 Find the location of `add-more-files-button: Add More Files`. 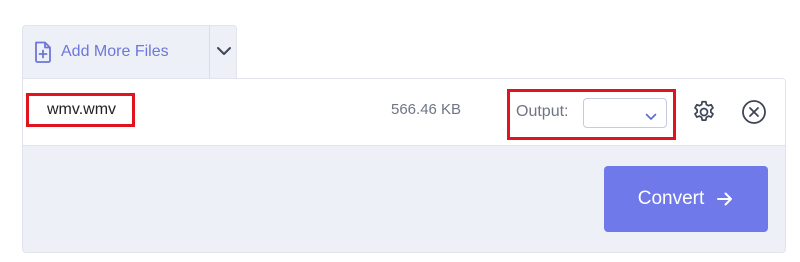

add-more-files-button: Add More Files is located at coordinates (116, 52).